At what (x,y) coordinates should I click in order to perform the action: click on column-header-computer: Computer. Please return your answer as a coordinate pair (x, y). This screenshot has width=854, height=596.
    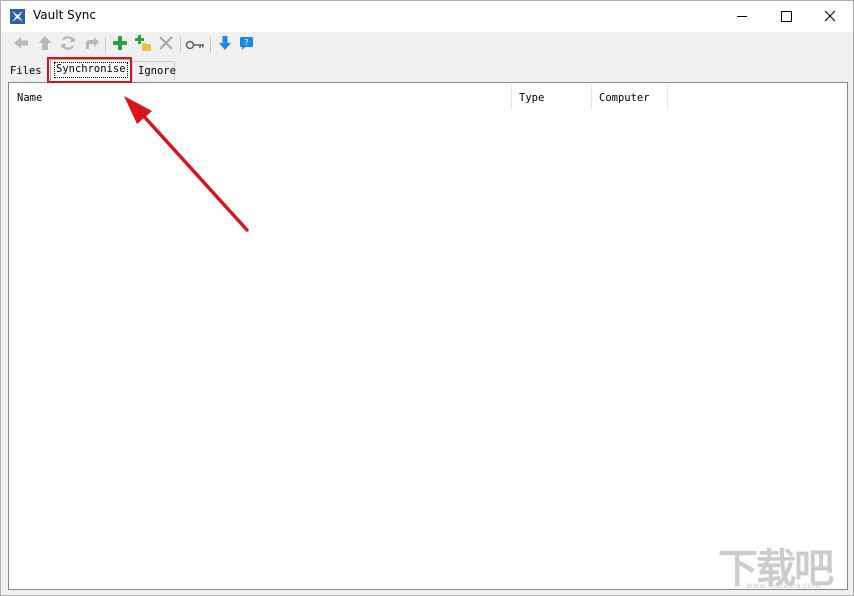
    Looking at the image, I should click on (630, 96).